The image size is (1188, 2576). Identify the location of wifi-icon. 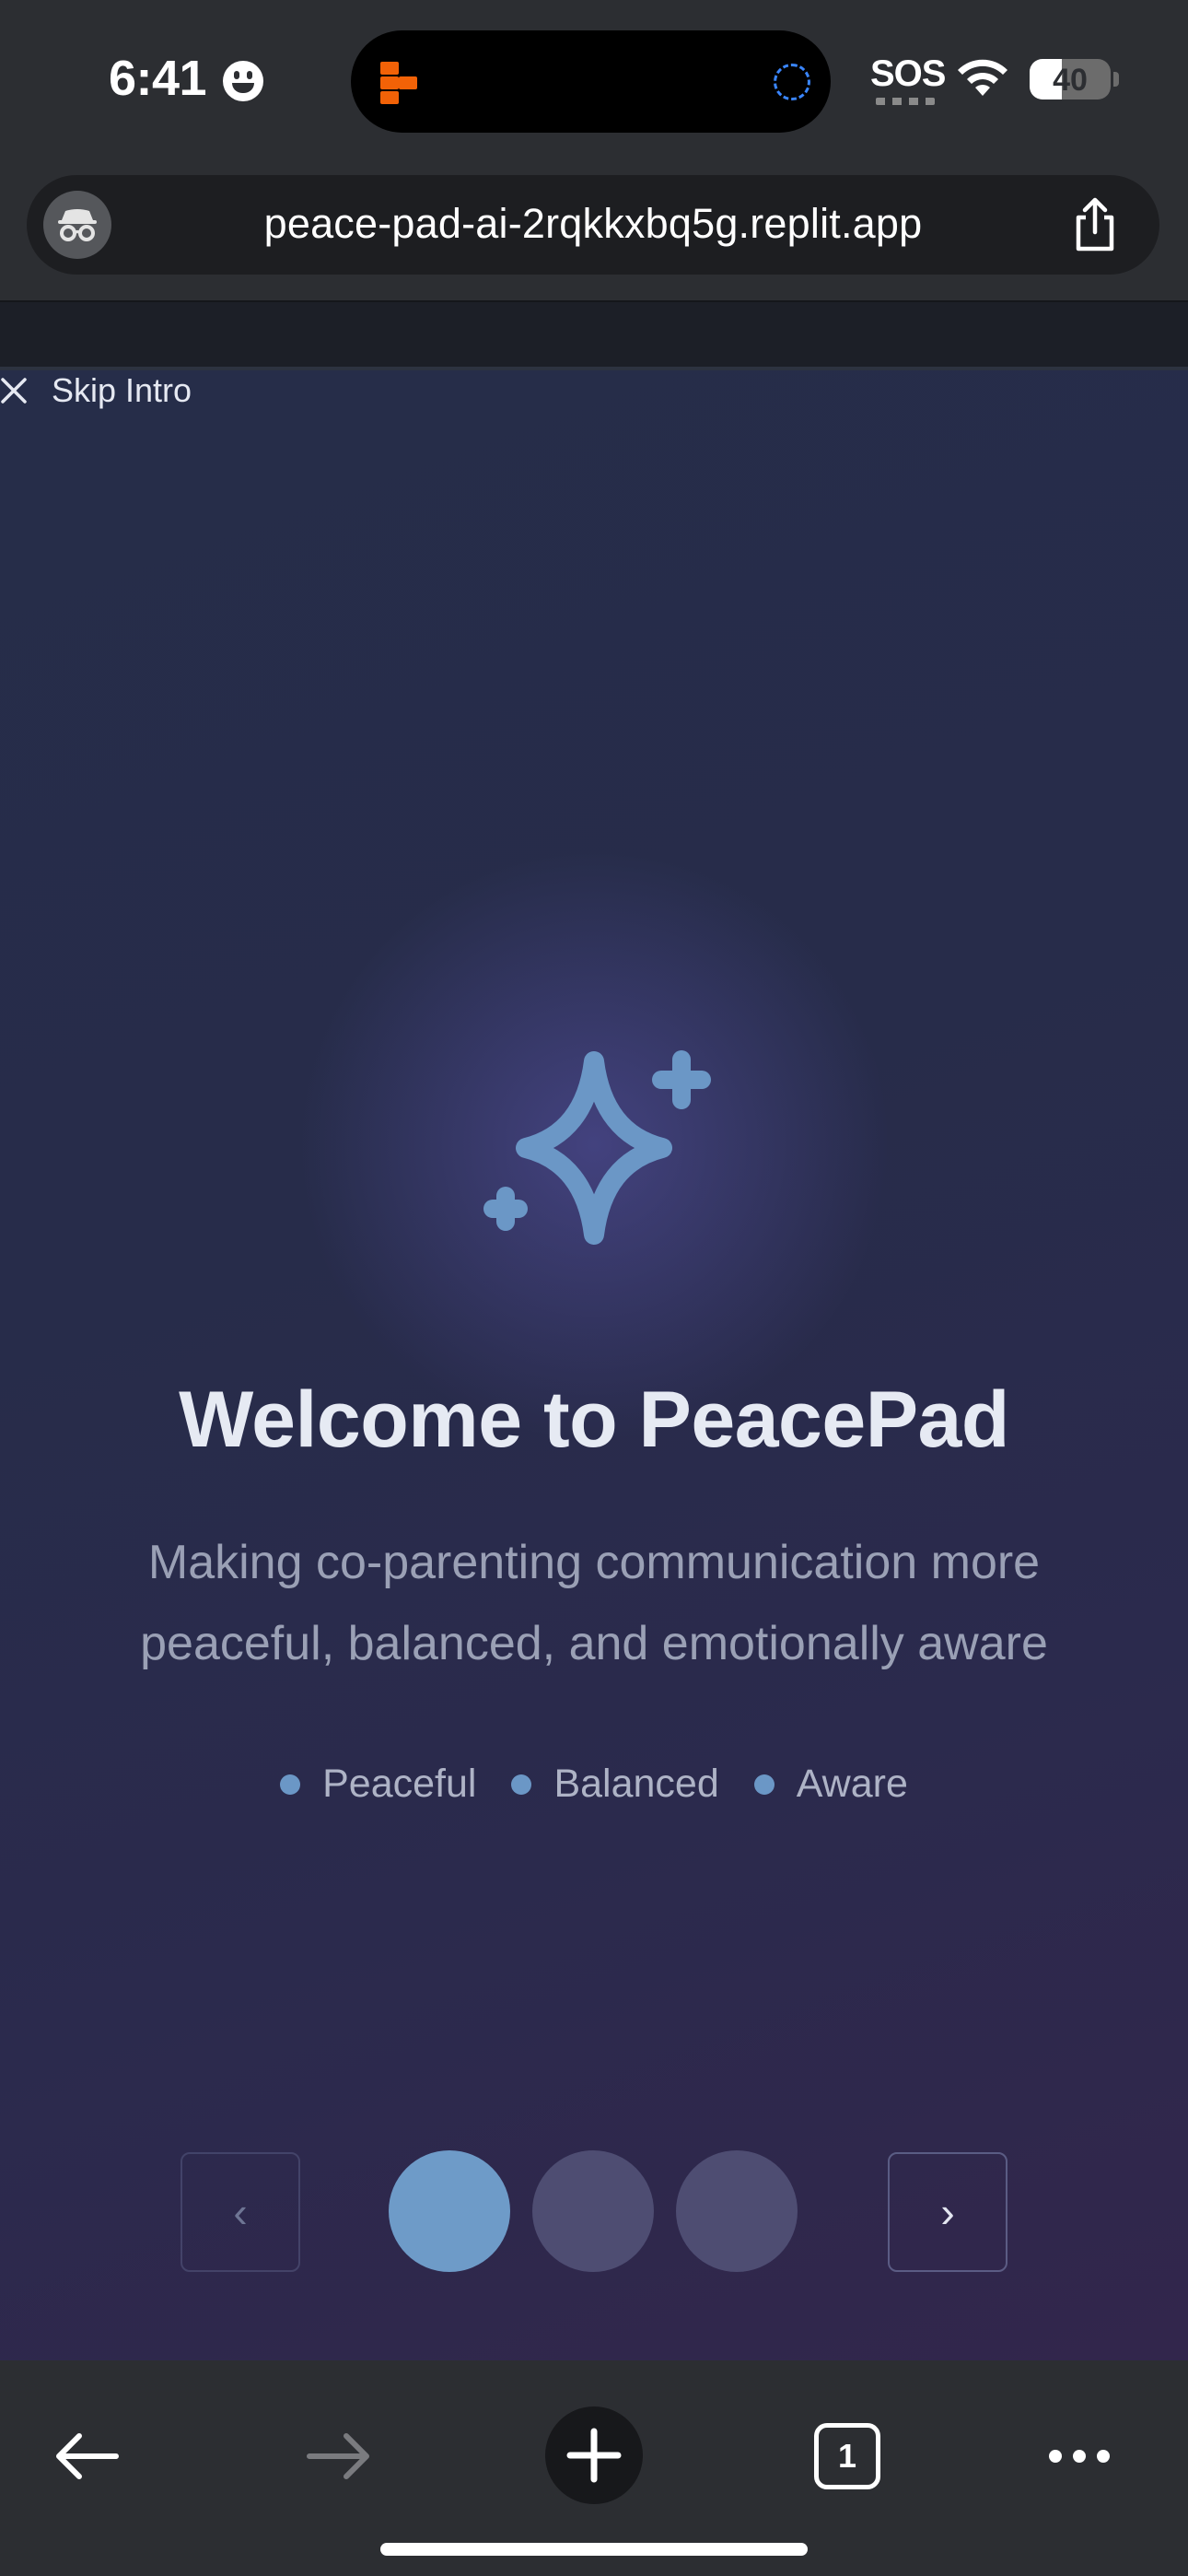
(982, 77).